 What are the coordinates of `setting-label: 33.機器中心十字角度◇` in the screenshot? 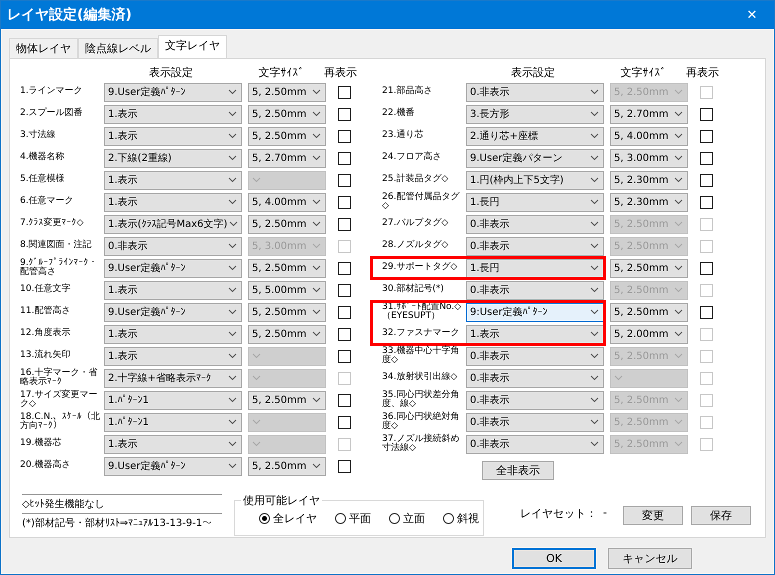 It's located at (421, 356).